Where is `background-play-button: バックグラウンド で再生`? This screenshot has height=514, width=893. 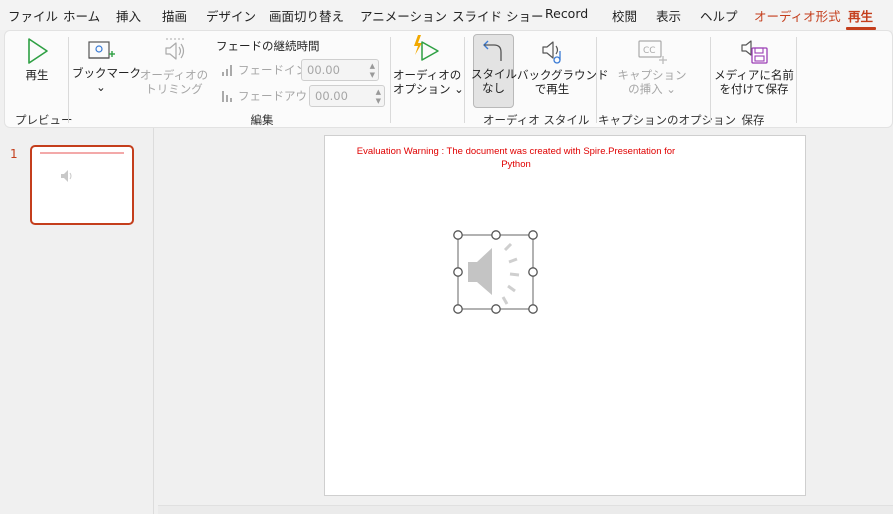 background-play-button: バックグラウンド で再生 is located at coordinates (563, 66).